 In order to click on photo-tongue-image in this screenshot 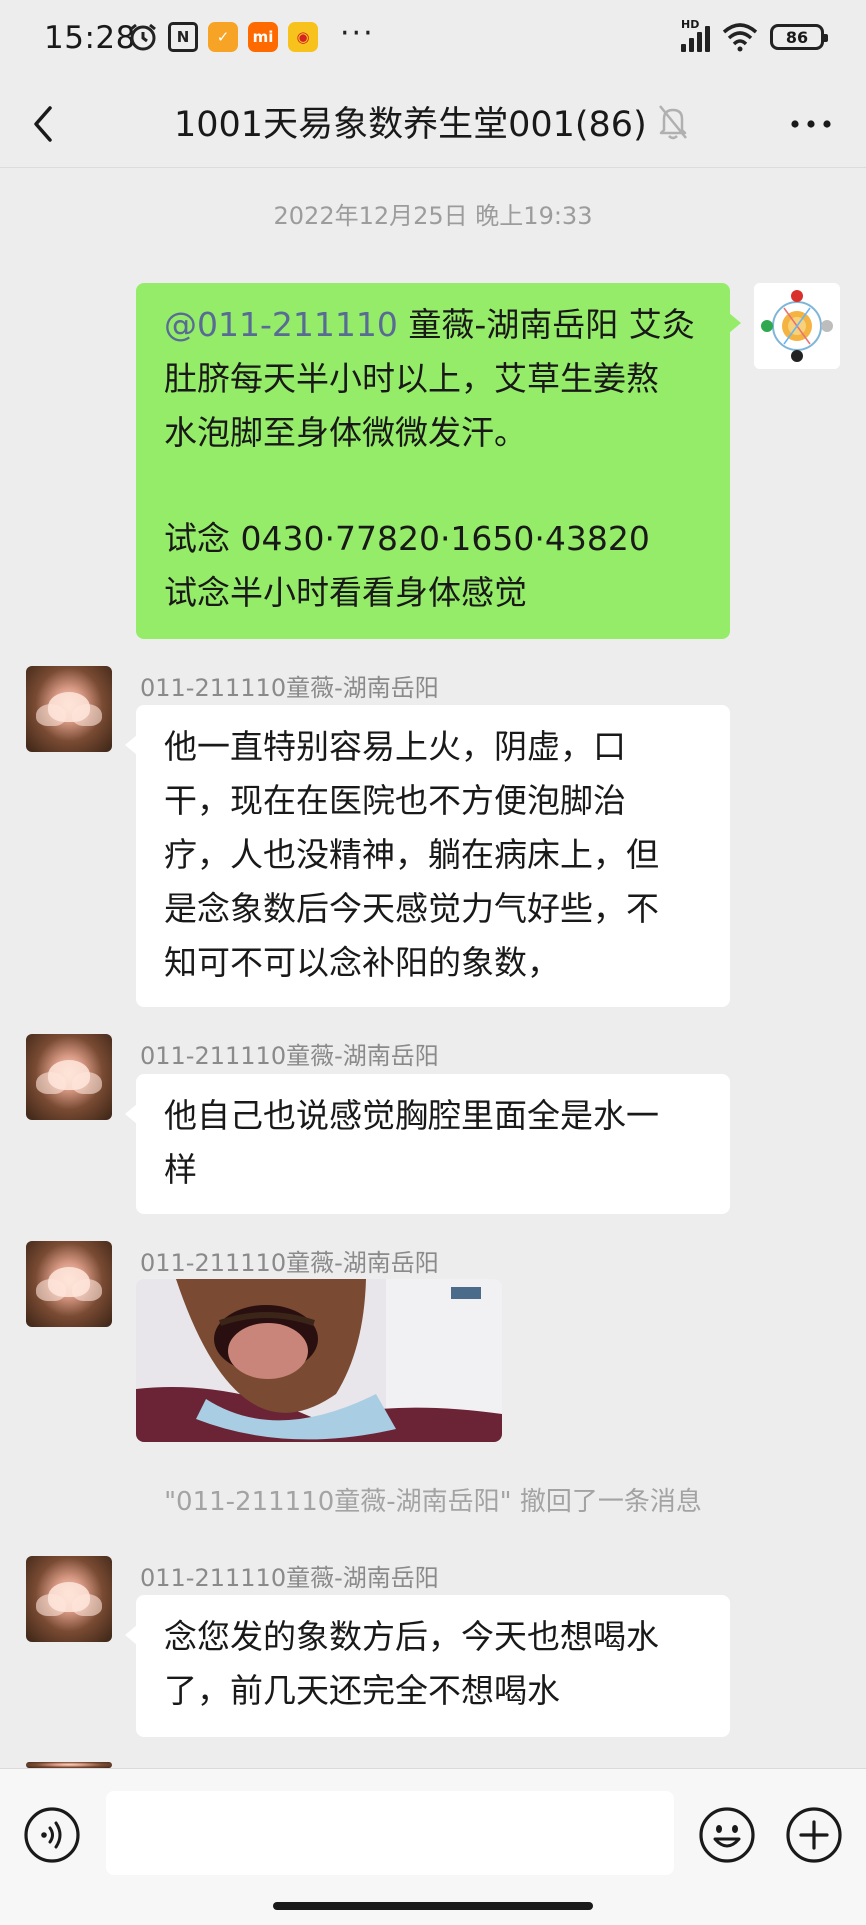, I will do `click(319, 1360)`.